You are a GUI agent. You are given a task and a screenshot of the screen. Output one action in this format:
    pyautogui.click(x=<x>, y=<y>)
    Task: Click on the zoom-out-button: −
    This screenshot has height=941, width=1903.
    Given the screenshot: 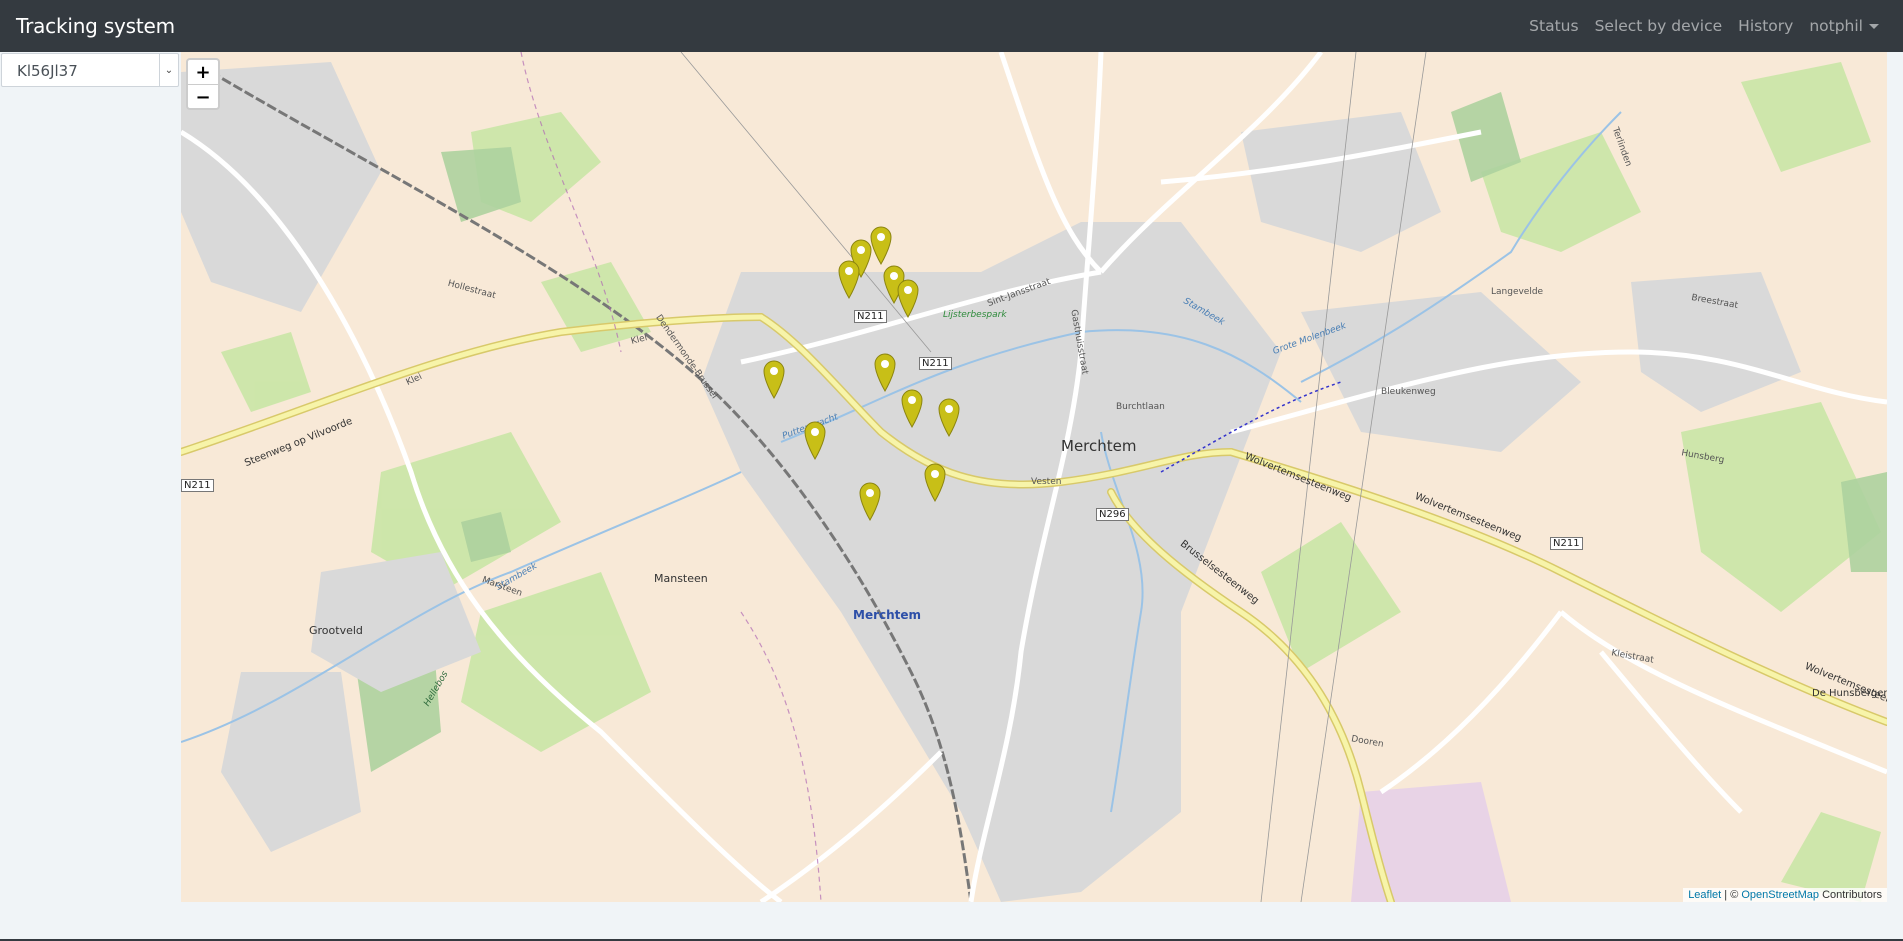 What is the action you would take?
    pyautogui.click(x=203, y=96)
    